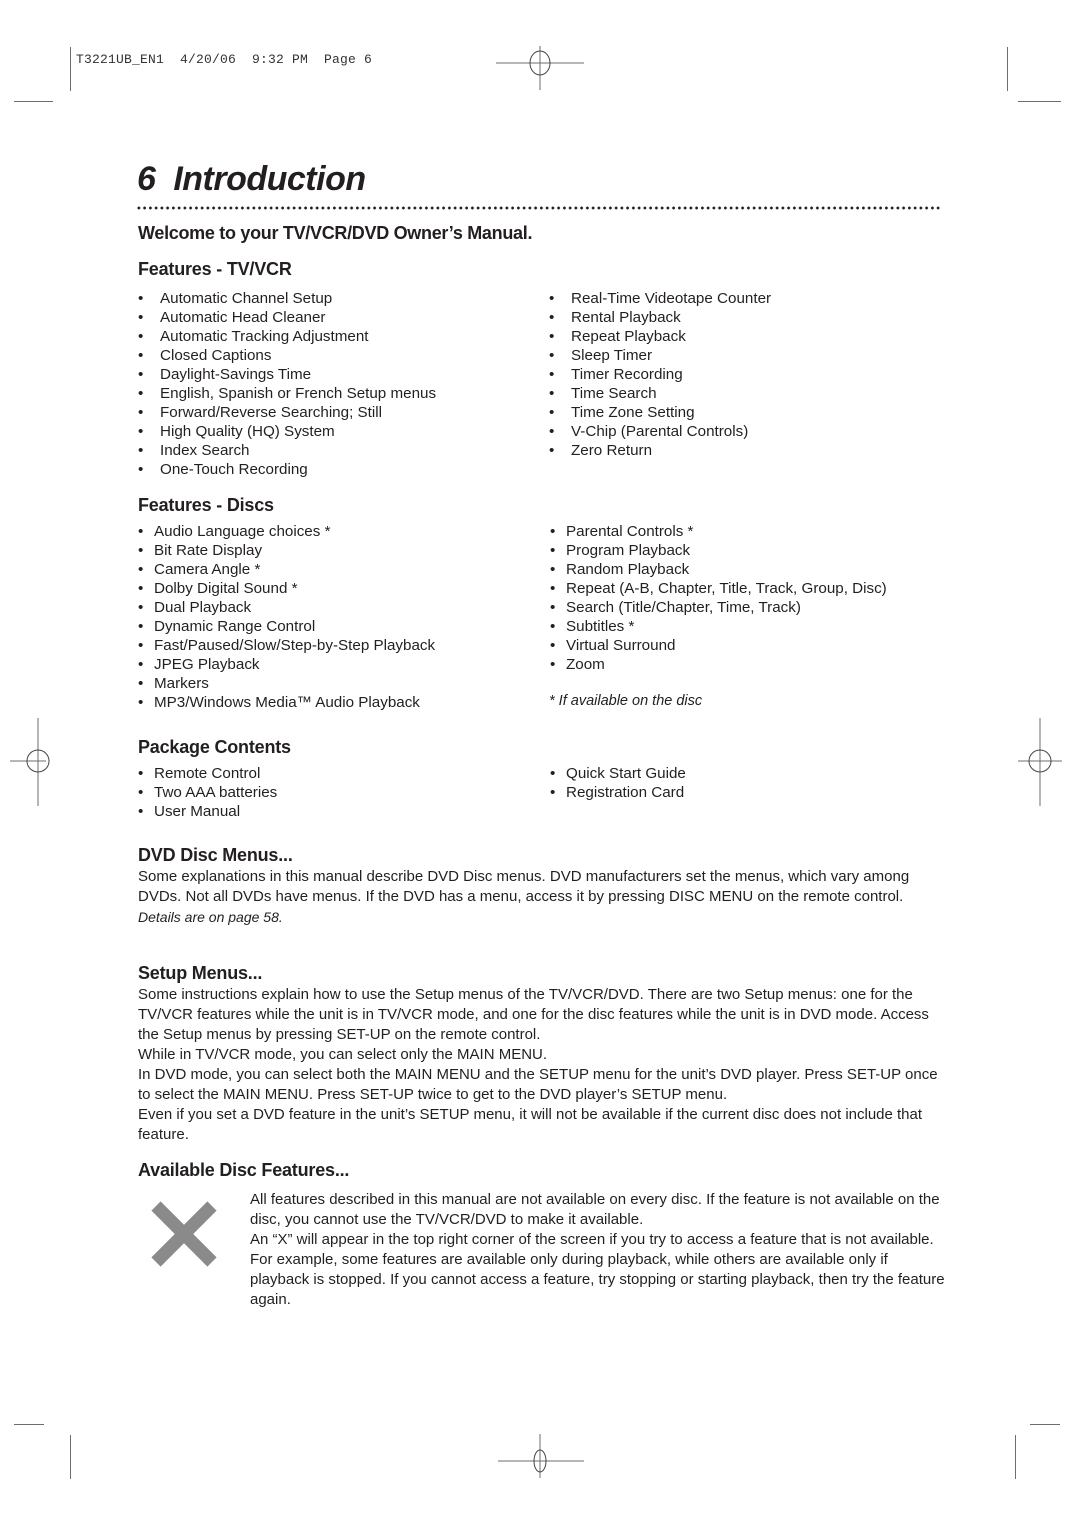  What do you see at coordinates (718, 550) in the screenshot?
I see `list-item: • Program Playback` at bounding box center [718, 550].